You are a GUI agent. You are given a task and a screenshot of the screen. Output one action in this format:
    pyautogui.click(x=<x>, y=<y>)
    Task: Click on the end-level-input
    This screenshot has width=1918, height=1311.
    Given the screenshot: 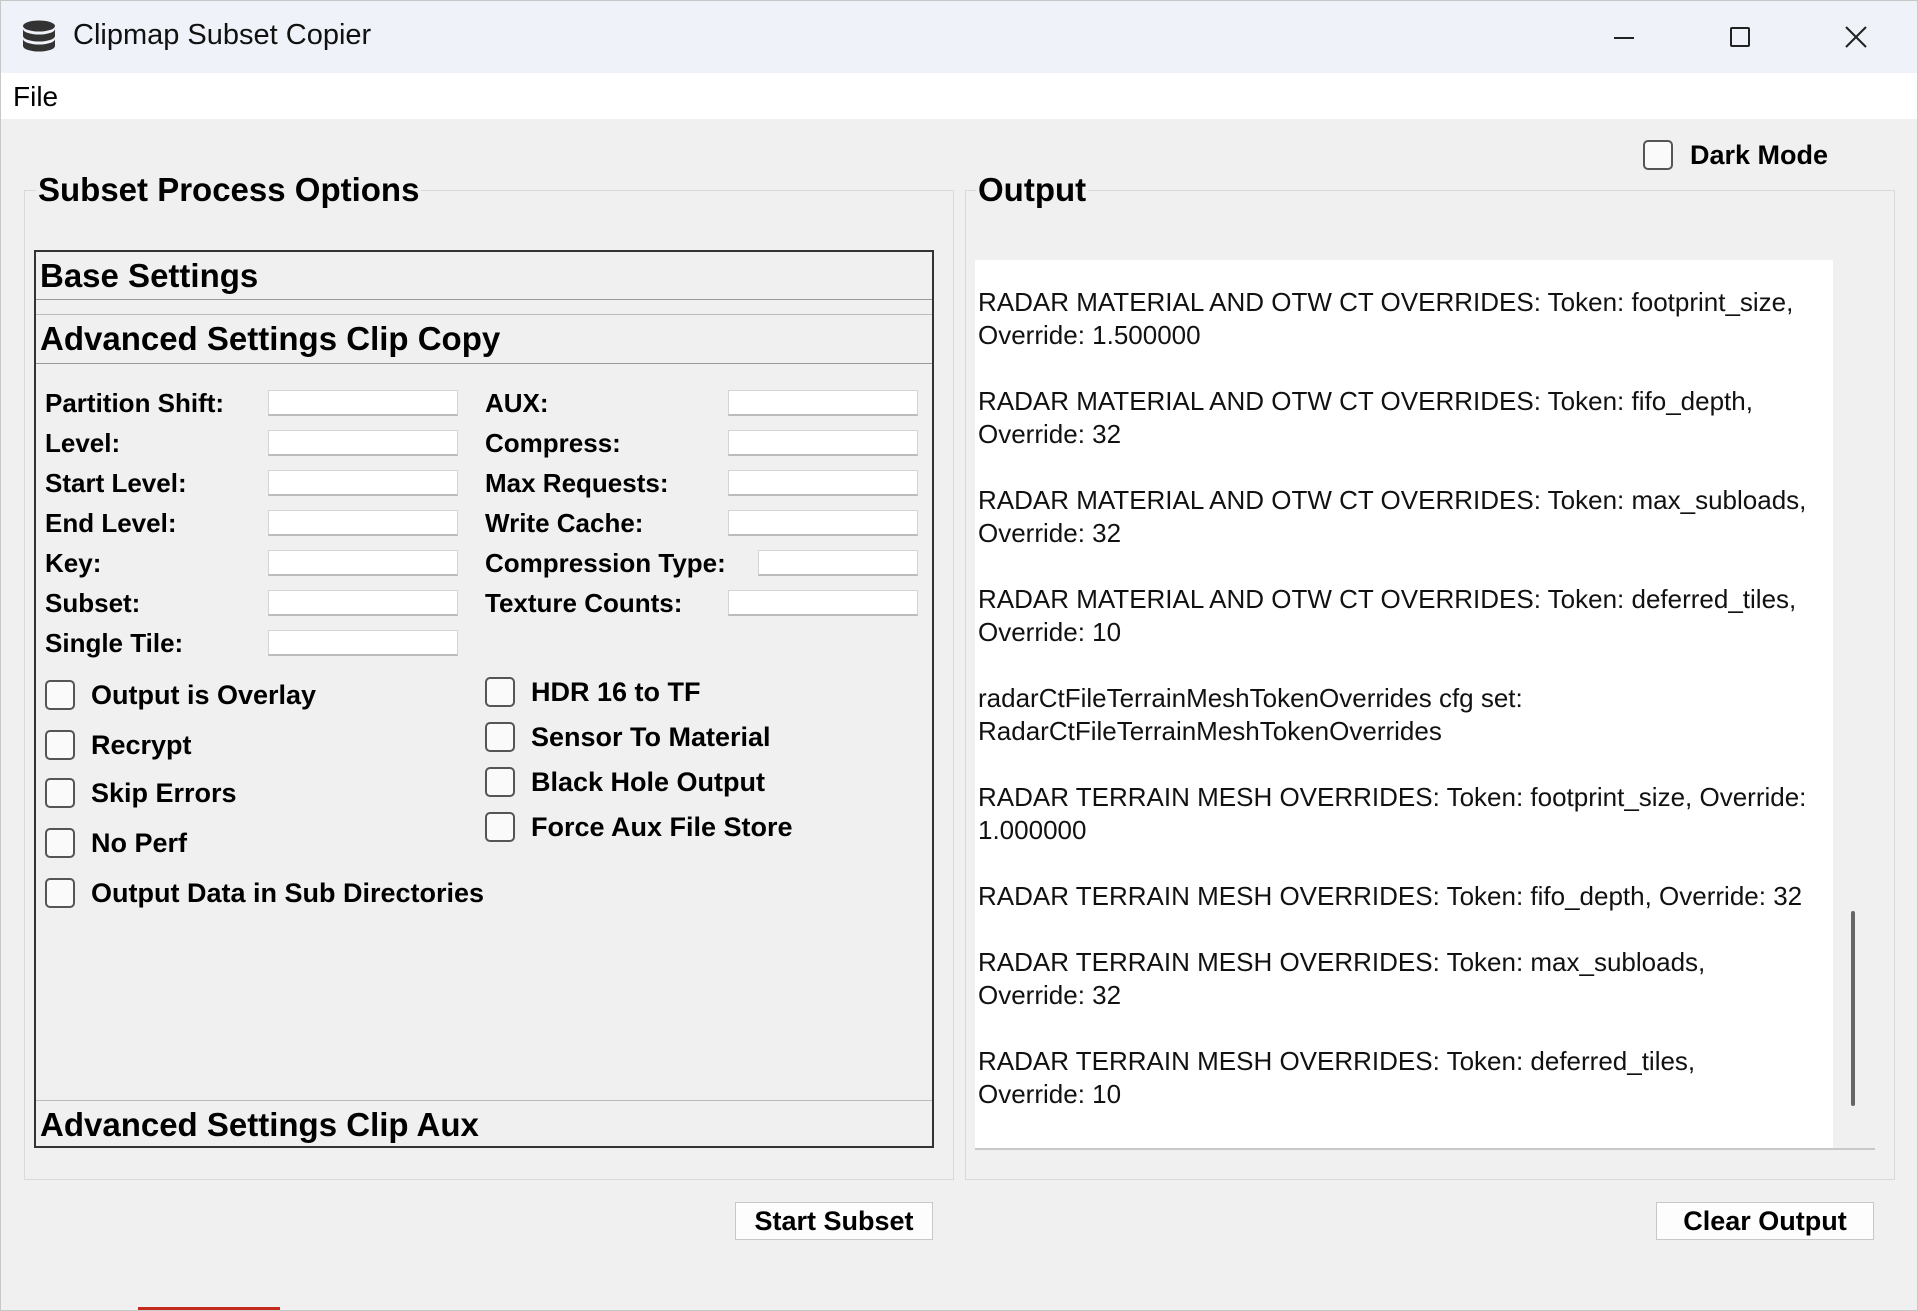 What is the action you would take?
    pyautogui.click(x=363, y=523)
    